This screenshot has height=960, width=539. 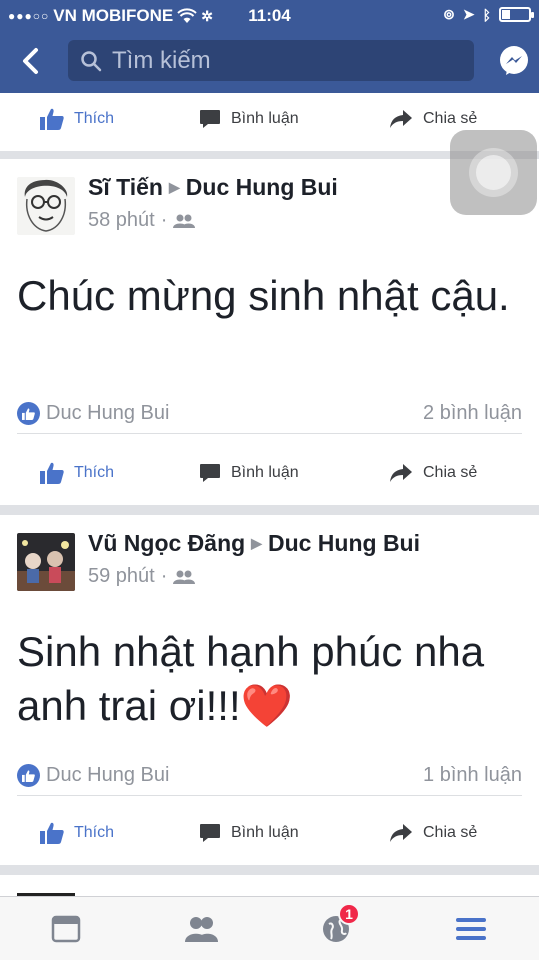 What do you see at coordinates (514, 61) in the screenshot?
I see `messenger-icon` at bounding box center [514, 61].